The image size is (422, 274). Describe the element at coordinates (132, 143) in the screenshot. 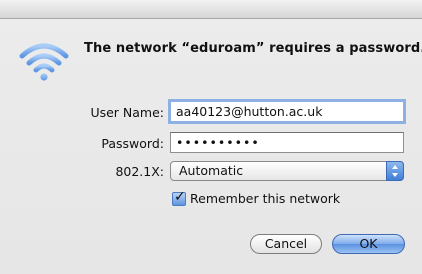

I see `password-label: Password:` at that location.